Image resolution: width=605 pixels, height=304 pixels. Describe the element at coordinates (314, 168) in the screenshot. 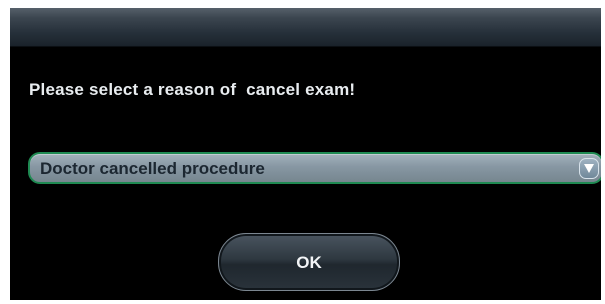

I see `cancel-reason-select: Doctor cancelled procedure` at that location.